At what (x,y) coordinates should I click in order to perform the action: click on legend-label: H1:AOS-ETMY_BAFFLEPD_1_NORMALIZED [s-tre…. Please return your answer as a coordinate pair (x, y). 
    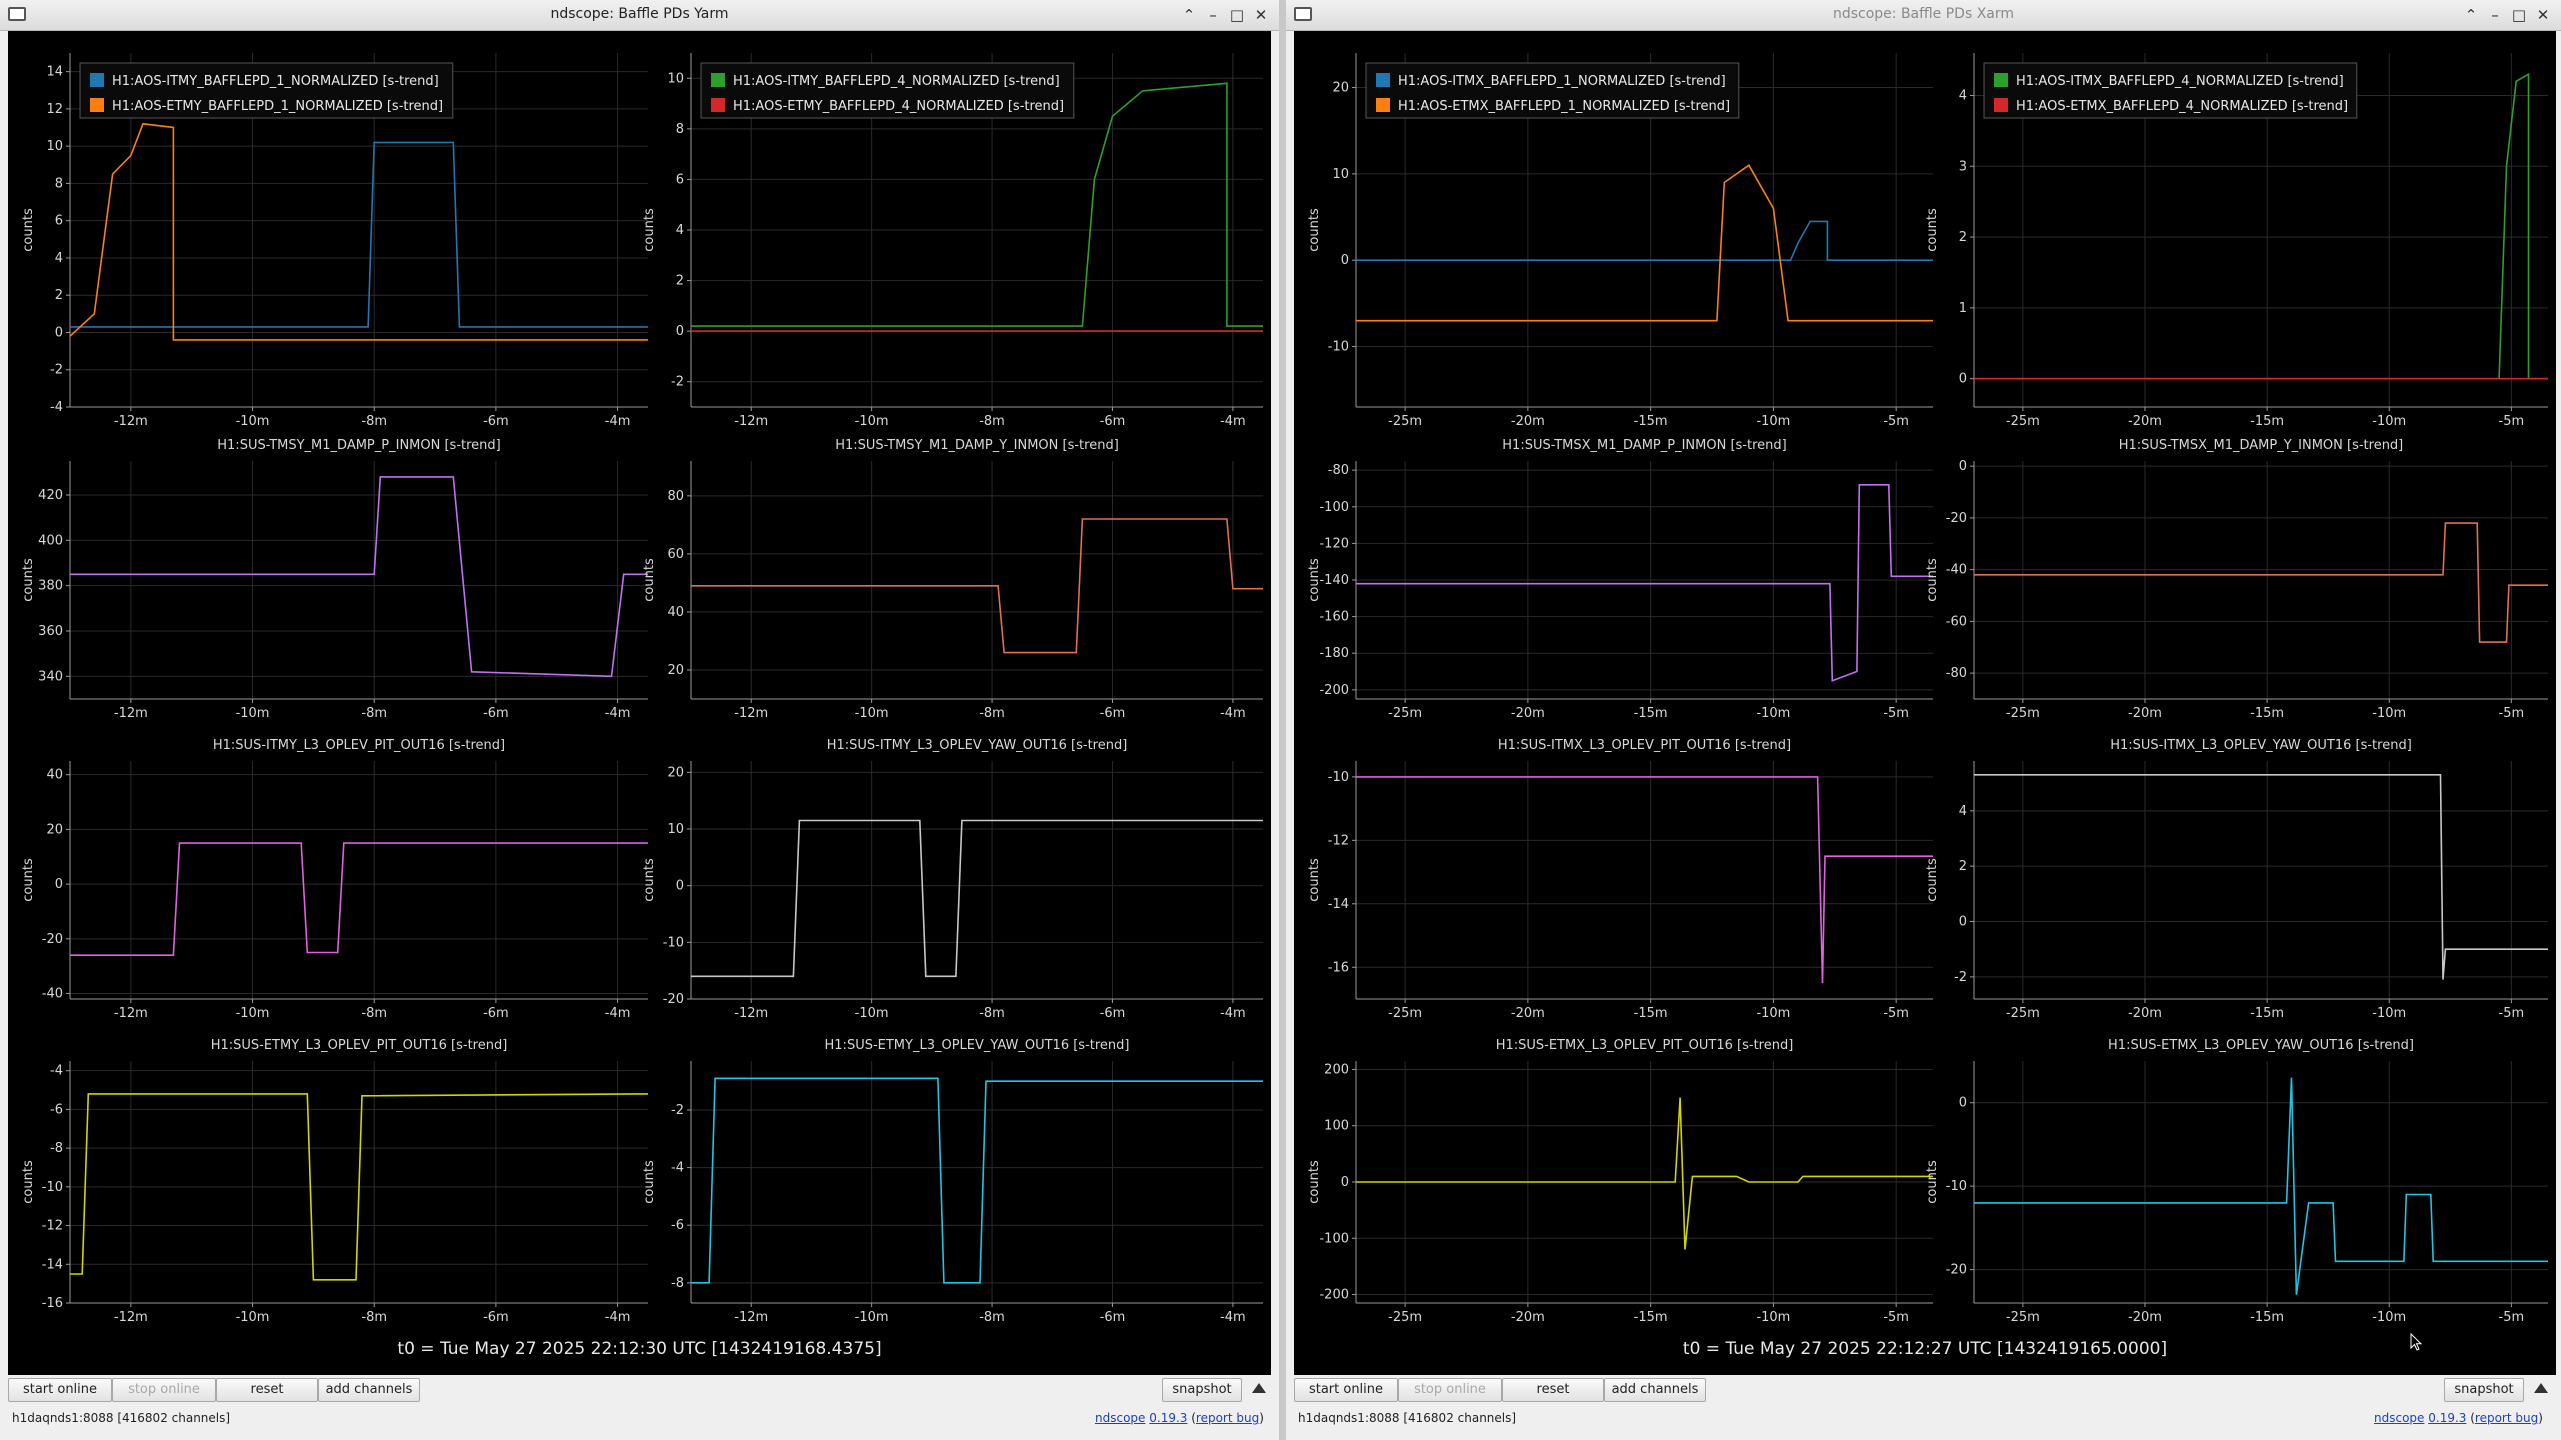
    Looking at the image, I should click on (277, 106).